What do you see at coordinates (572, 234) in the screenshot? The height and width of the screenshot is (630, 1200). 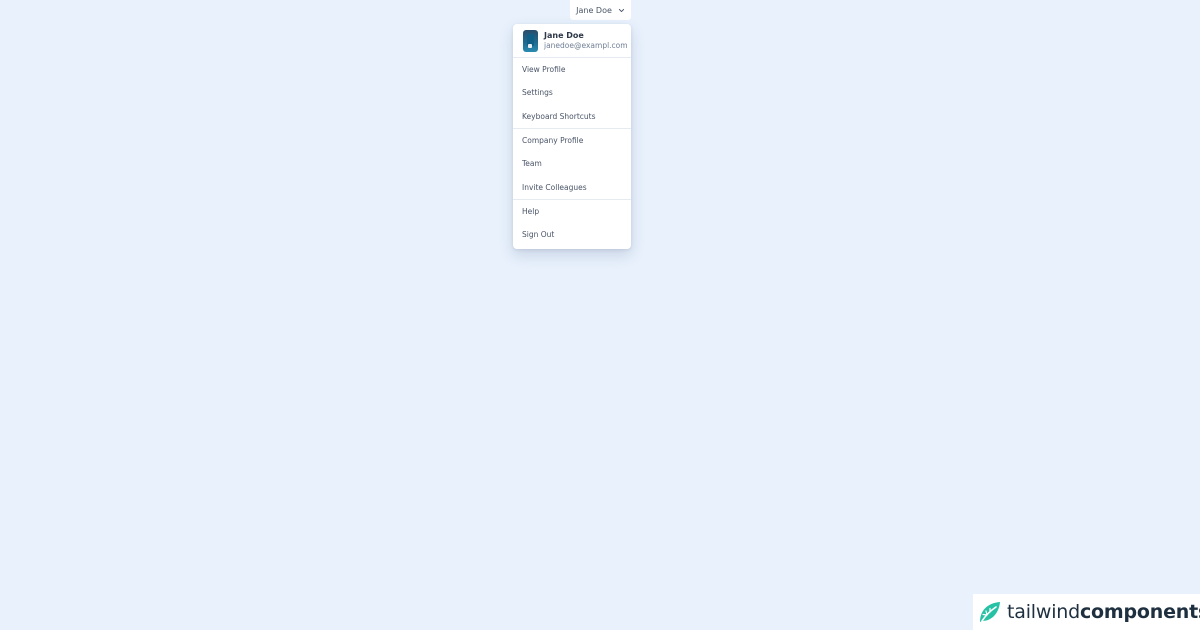 I see `menu-item-sign-out: Sign Out` at bounding box center [572, 234].